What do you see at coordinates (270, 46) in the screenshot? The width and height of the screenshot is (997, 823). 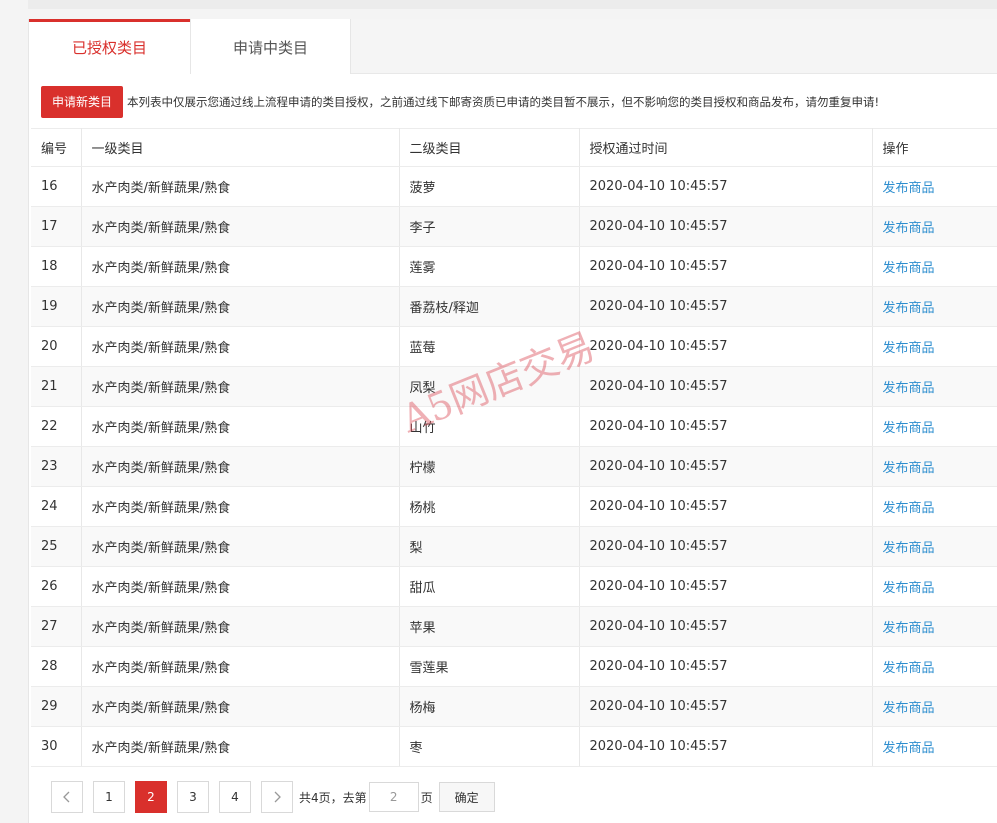 I see `tab-pending-categories: 申请中类目` at bounding box center [270, 46].